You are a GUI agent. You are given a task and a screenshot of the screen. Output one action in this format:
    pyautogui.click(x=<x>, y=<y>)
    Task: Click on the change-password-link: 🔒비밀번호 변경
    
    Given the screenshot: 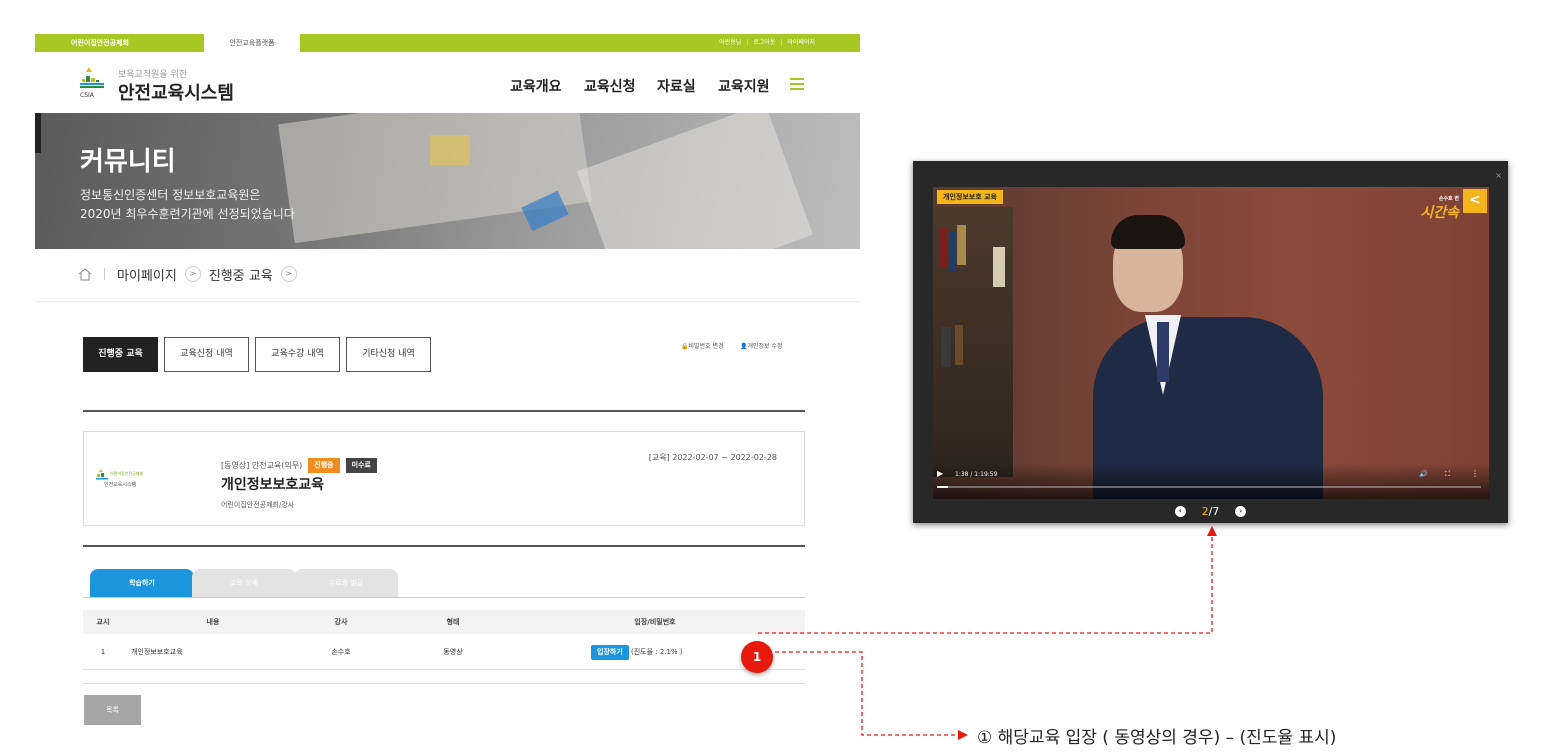 What is the action you would take?
    pyautogui.click(x=702, y=345)
    